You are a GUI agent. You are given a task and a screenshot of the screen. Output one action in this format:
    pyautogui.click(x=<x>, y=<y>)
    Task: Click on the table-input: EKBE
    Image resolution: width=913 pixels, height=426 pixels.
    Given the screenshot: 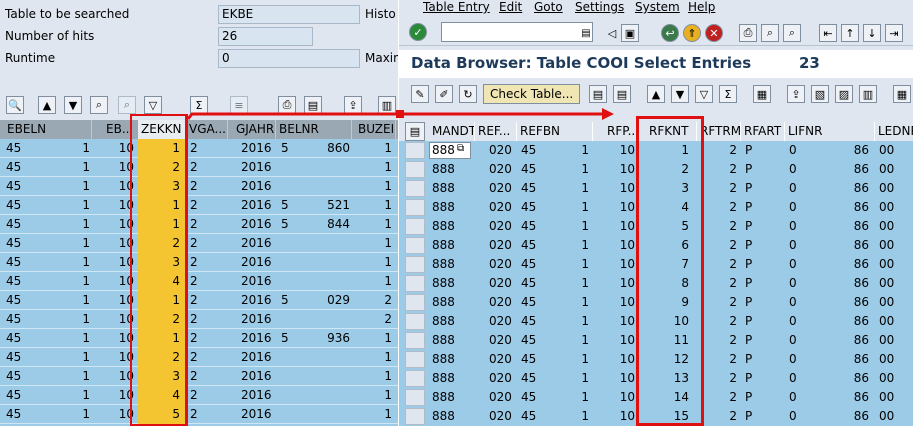 What is the action you would take?
    pyautogui.click(x=289, y=14)
    